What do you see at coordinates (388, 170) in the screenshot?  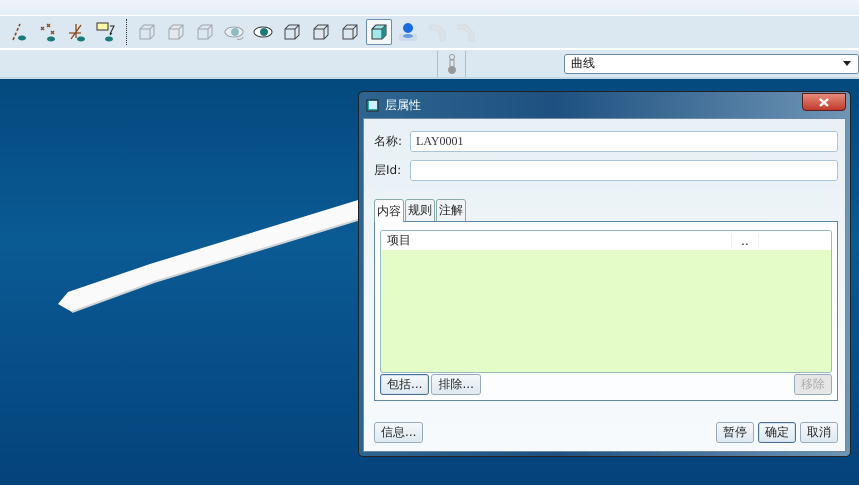 I see `field-label: 层Id:` at bounding box center [388, 170].